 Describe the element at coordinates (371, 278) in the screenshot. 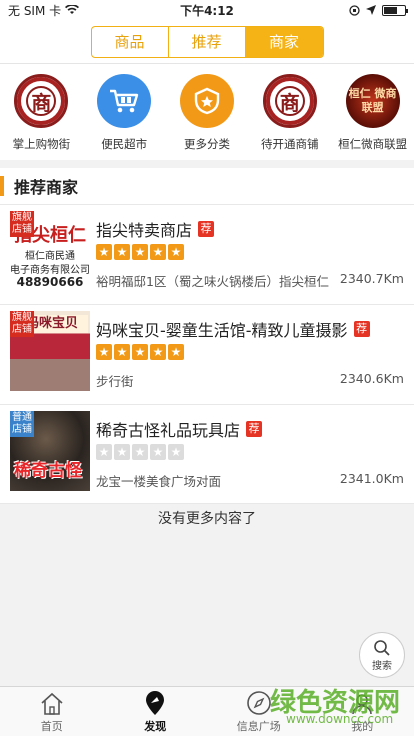

I see `store-distance: 2340.7Km` at that location.